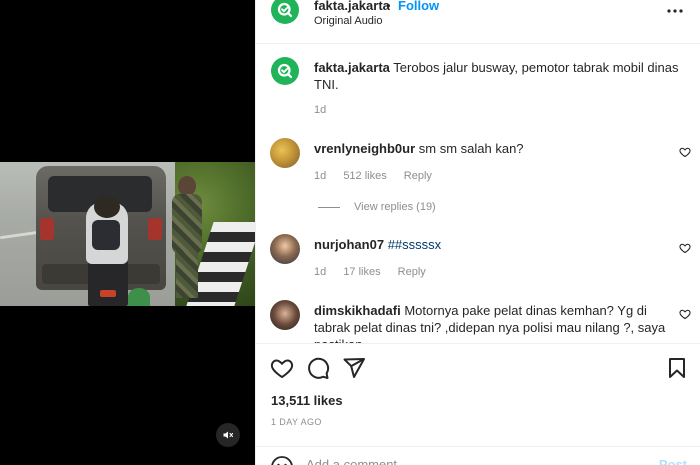 This screenshot has height=465, width=700. What do you see at coordinates (47, 229) in the screenshot?
I see `car-taillight-left` at bounding box center [47, 229].